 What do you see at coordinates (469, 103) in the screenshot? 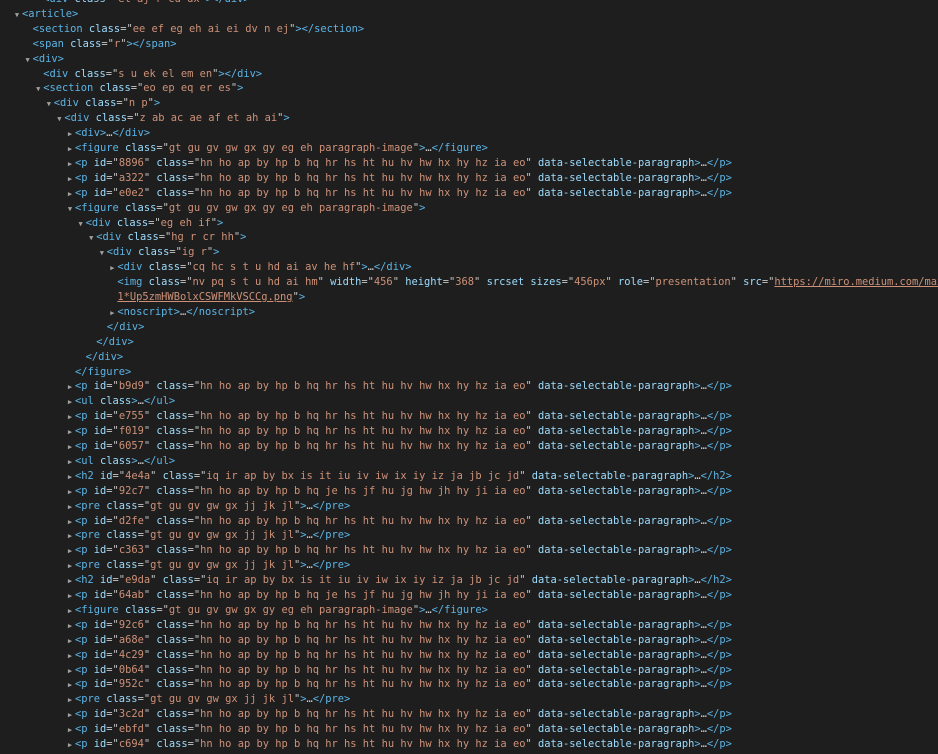
I see `dom-node-row: ▼ <div class="n p">` at bounding box center [469, 103].